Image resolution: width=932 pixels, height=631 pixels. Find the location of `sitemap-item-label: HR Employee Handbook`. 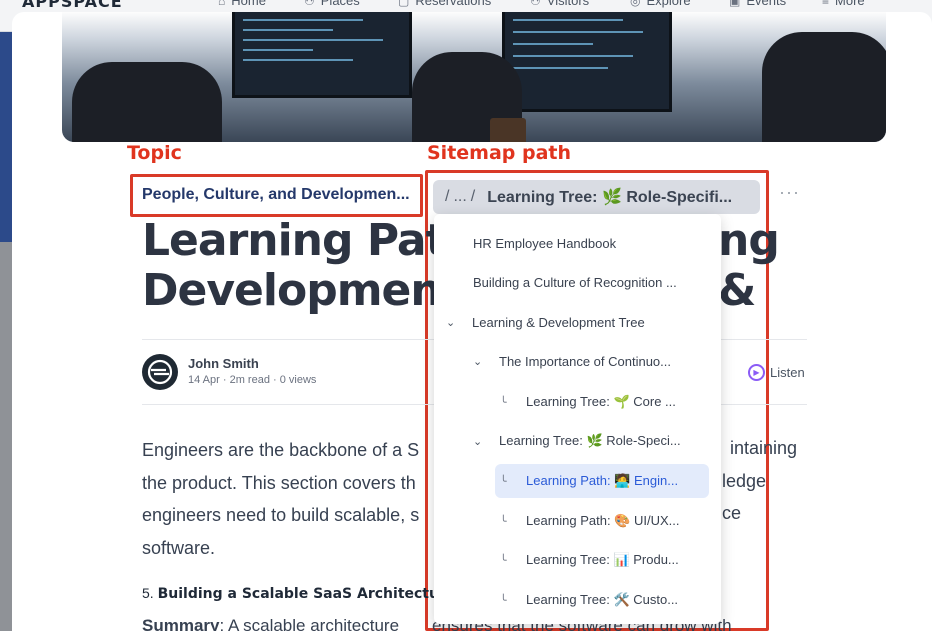

sitemap-item-label: HR Employee Handbook is located at coordinates (545, 243).